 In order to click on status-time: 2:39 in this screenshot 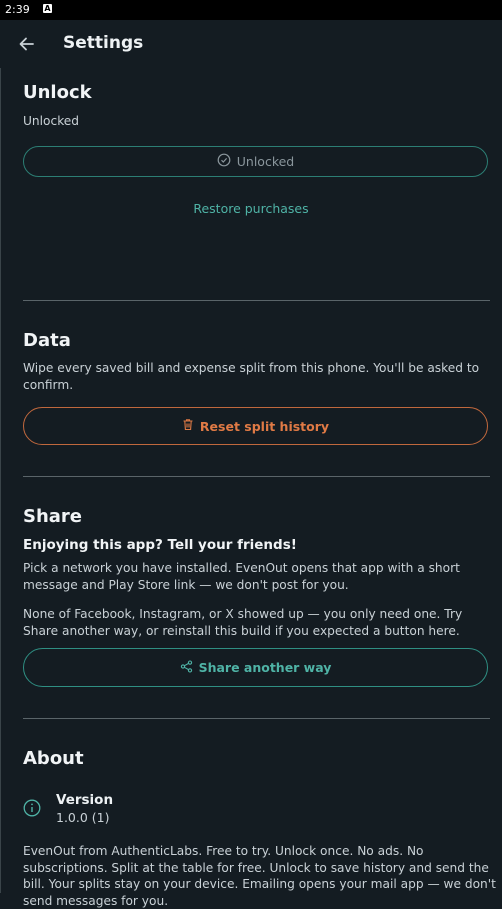, I will do `click(17, 9)`.